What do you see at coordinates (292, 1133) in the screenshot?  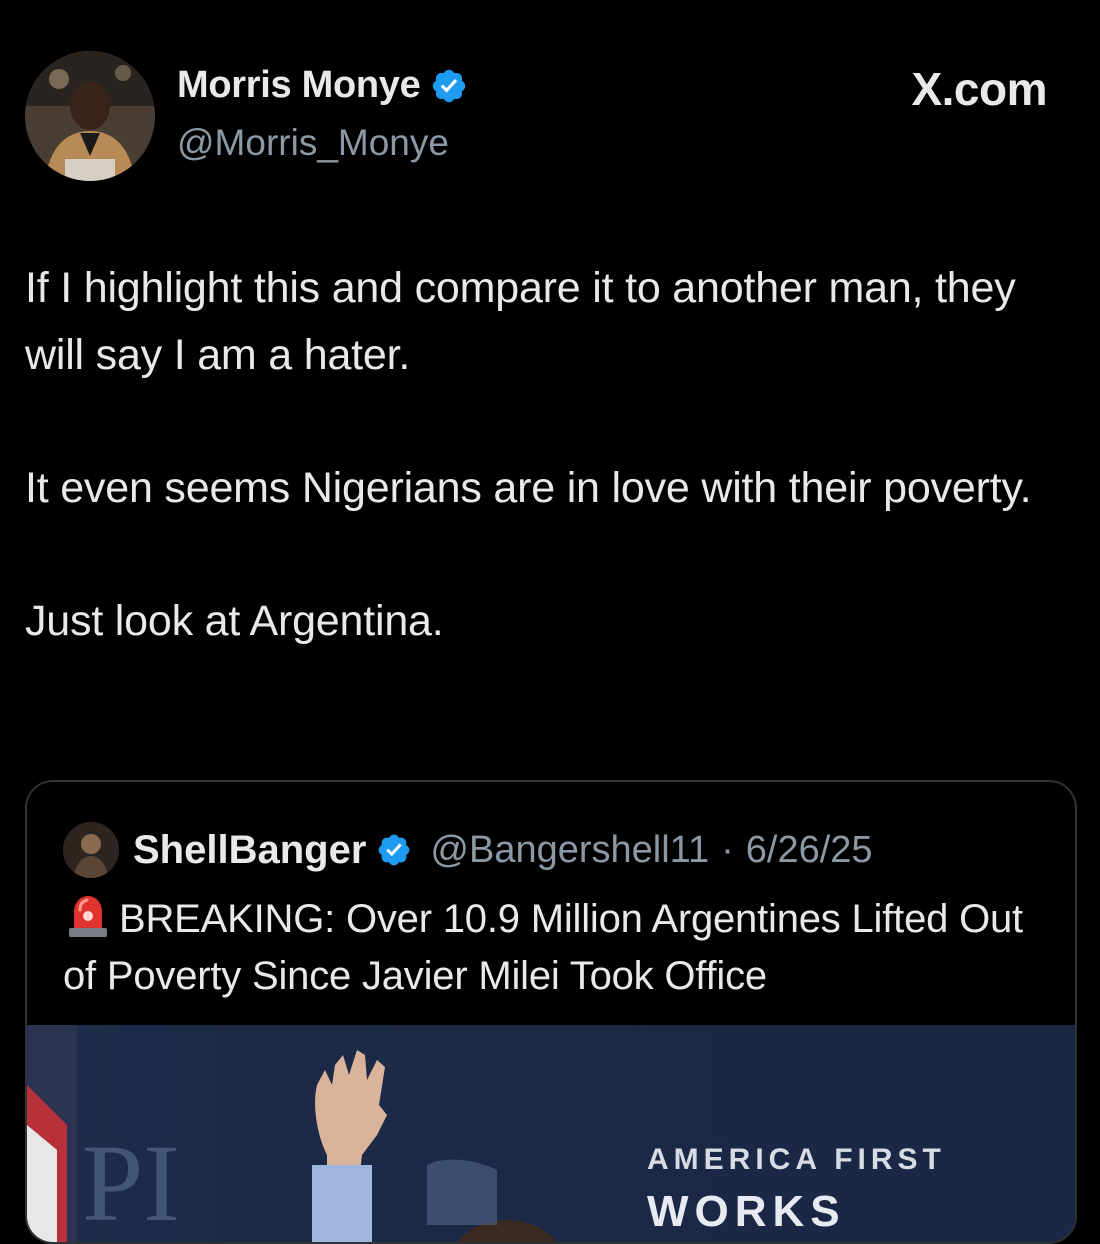 I see `media-photo` at bounding box center [292, 1133].